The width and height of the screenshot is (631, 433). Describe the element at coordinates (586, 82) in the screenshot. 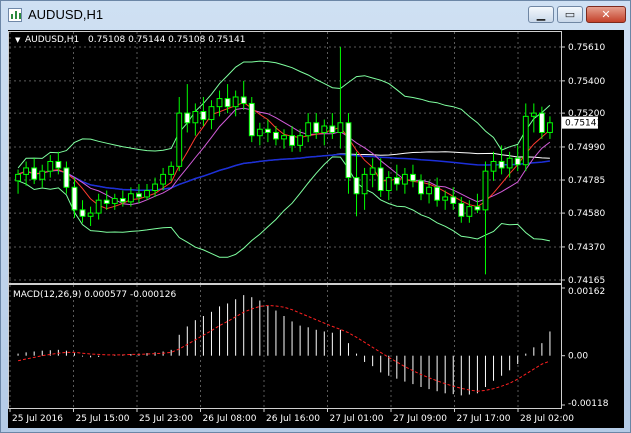

I see `price-tick-label: 0.75400` at that location.